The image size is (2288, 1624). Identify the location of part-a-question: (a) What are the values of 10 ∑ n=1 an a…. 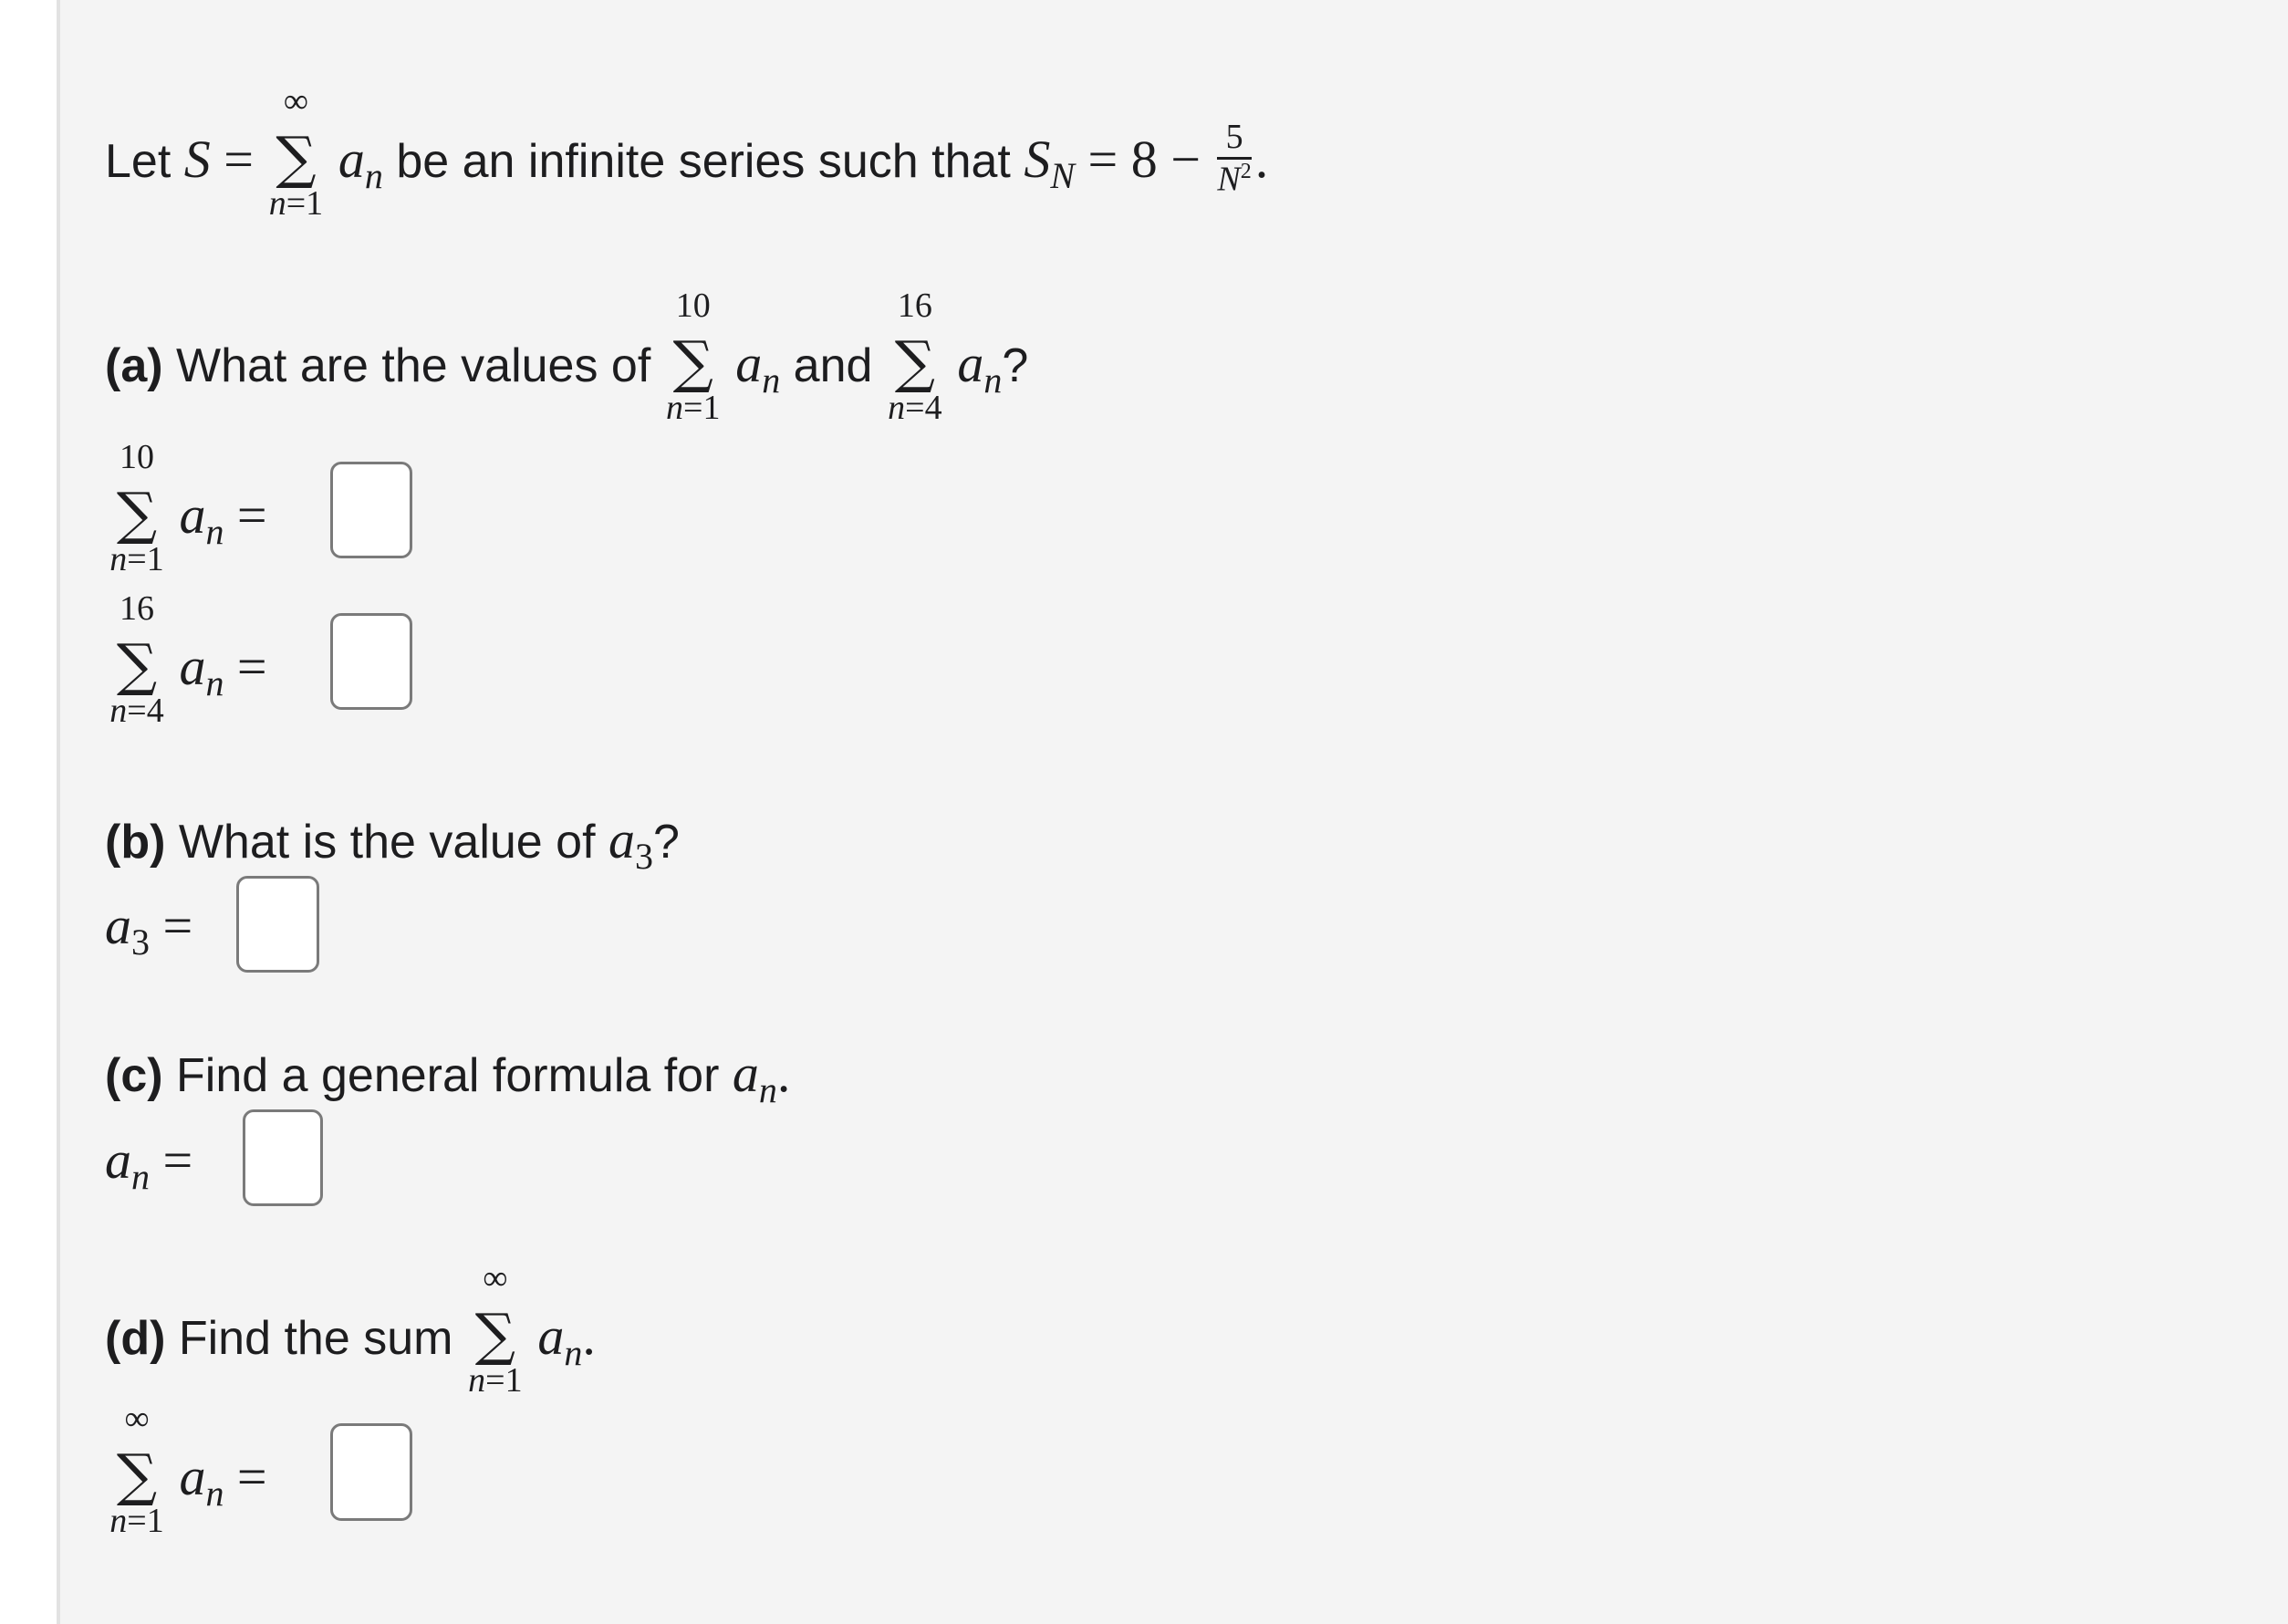
(567, 356).